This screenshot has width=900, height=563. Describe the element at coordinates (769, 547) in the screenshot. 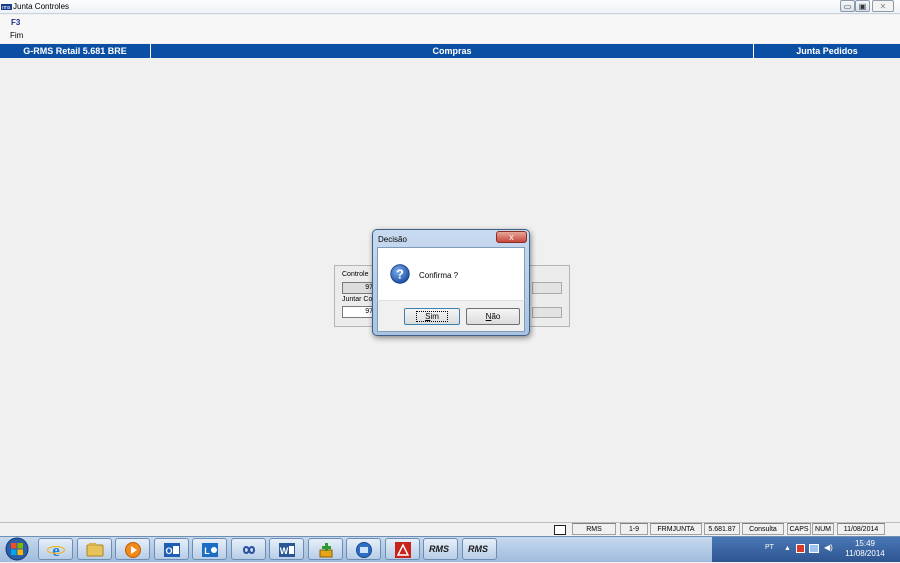

I see `language-indicator: PT` at that location.